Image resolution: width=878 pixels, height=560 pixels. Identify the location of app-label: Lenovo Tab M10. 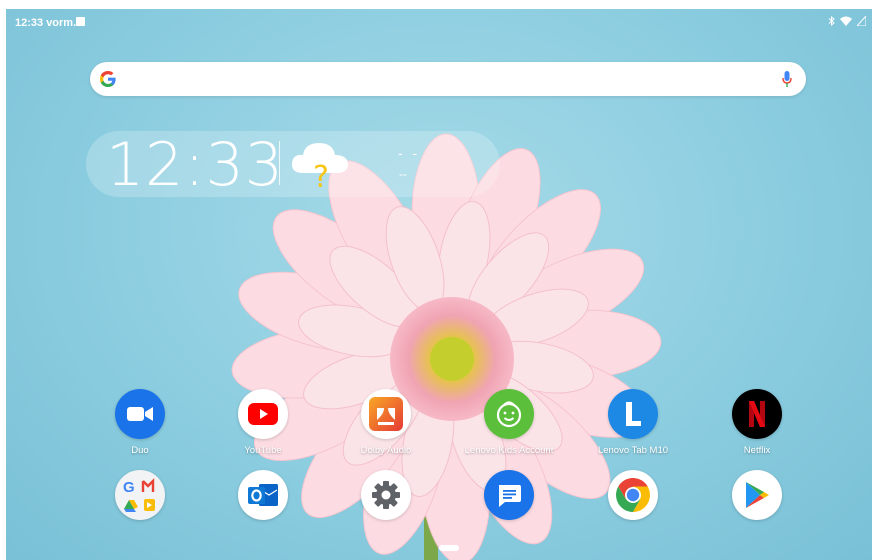
(633, 450).